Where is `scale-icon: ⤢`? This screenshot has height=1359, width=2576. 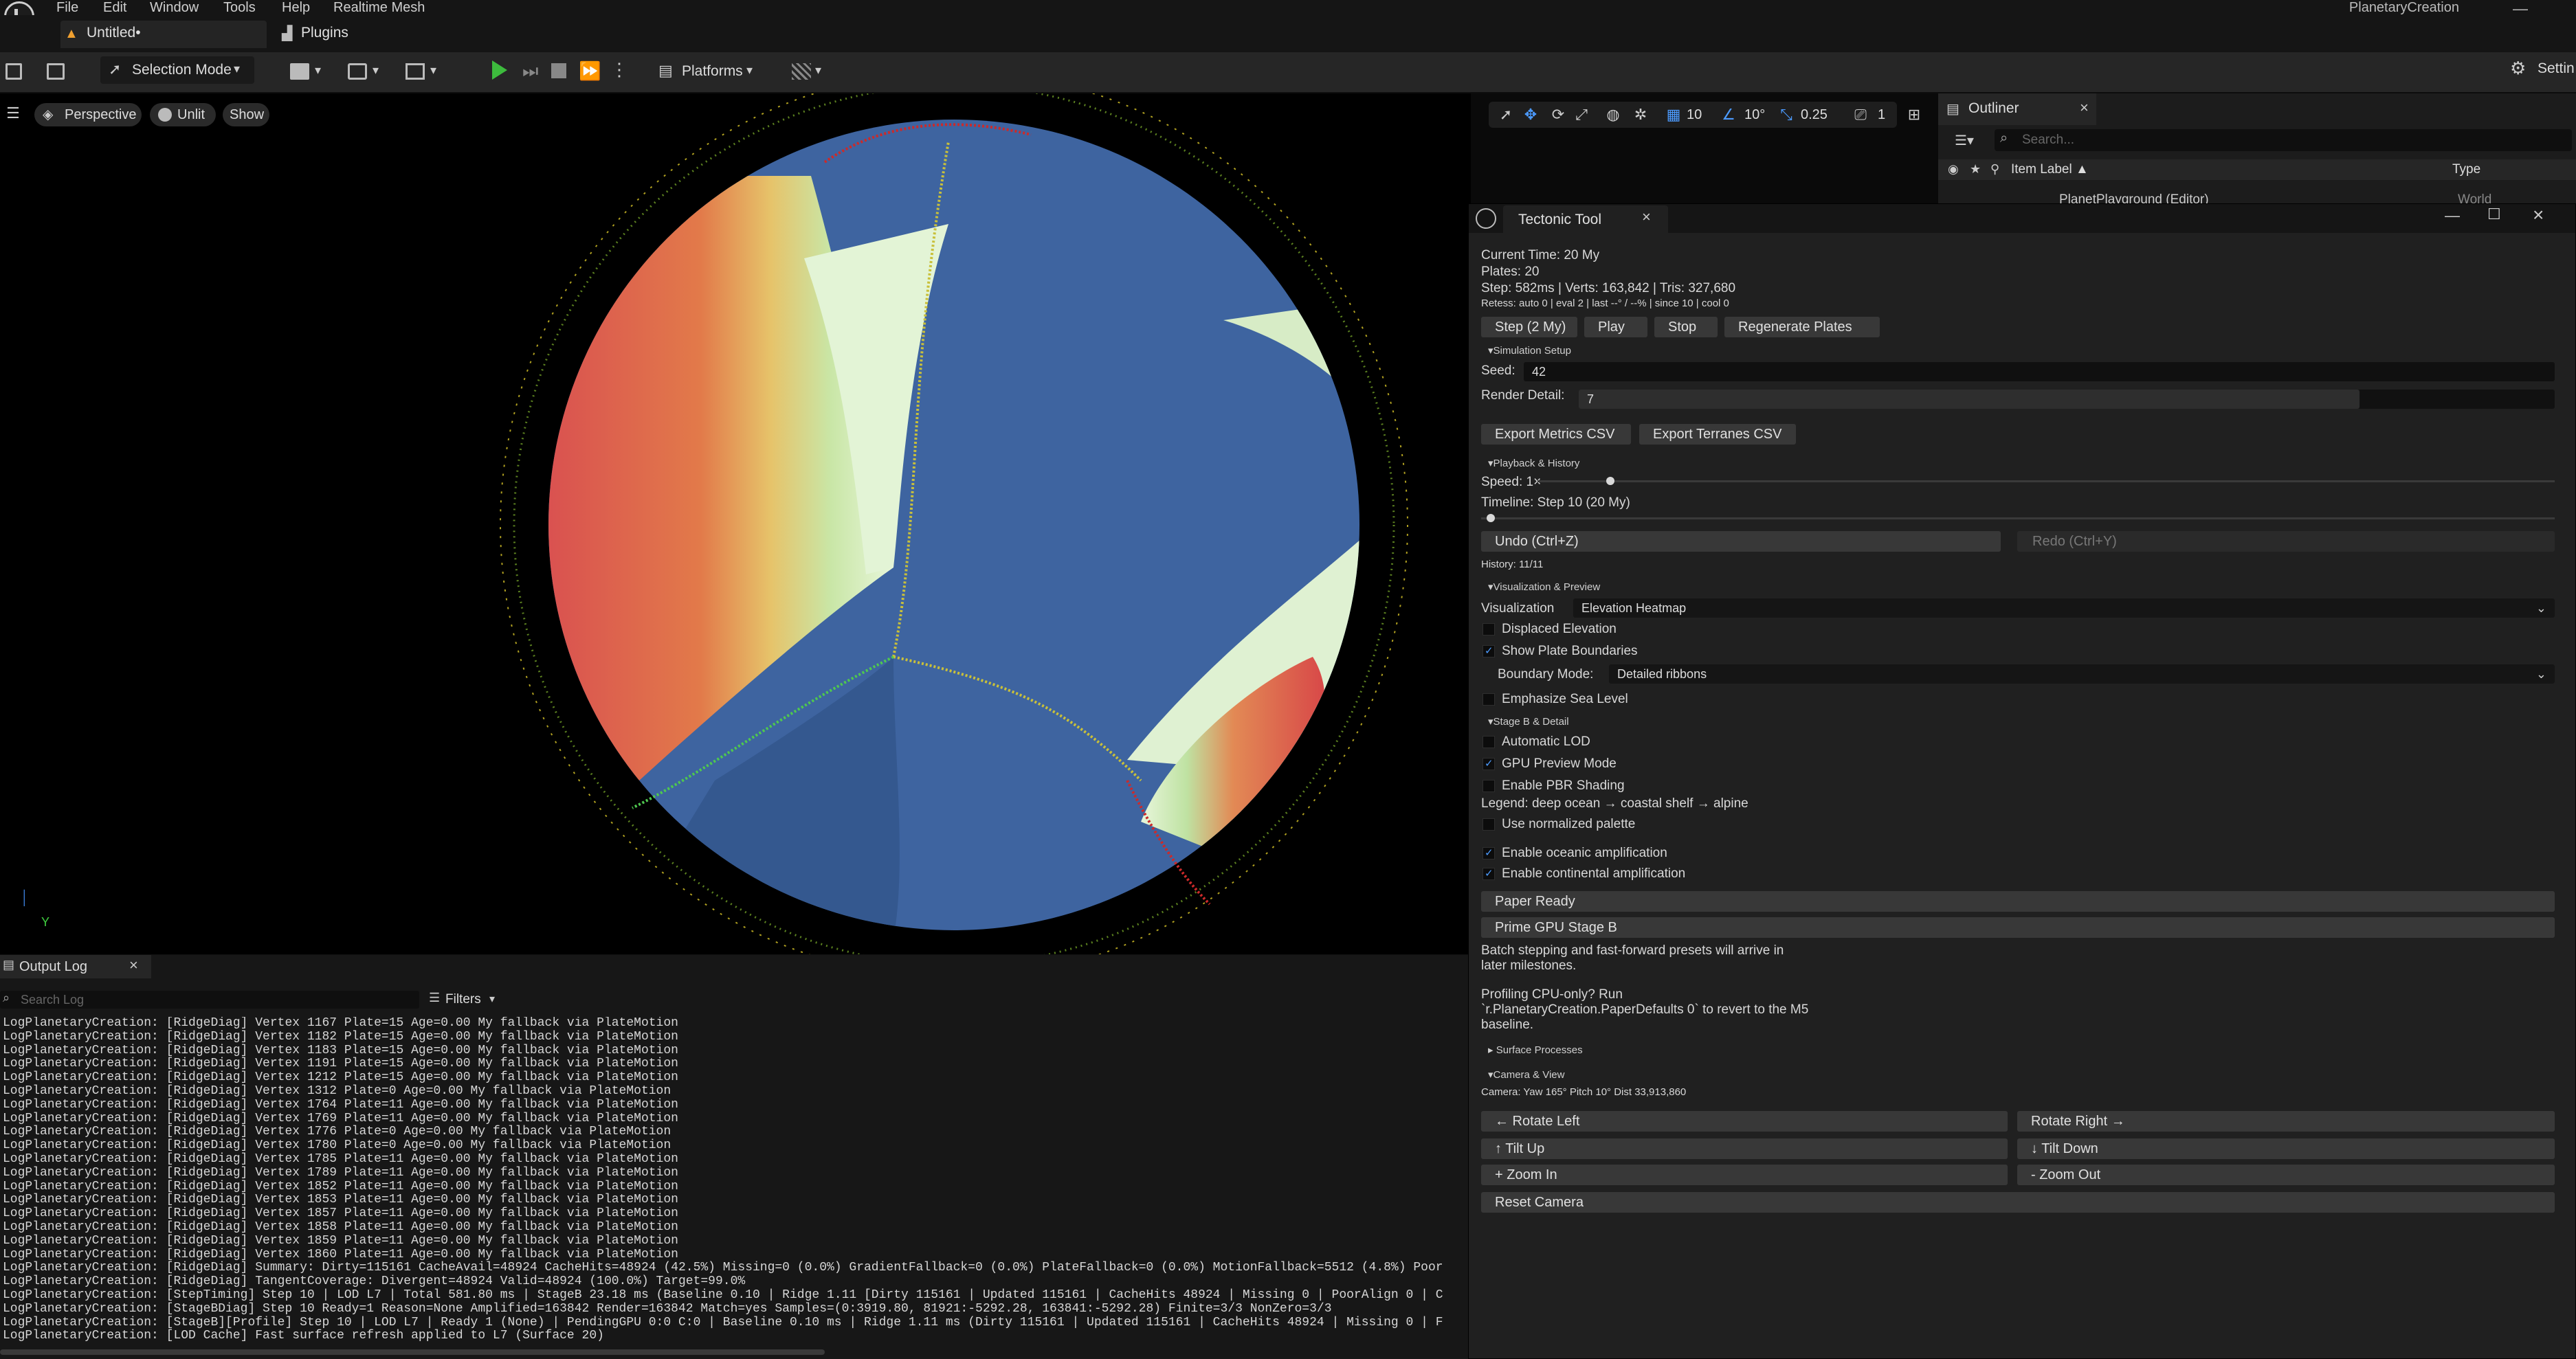
scale-icon: ⤢ is located at coordinates (1581, 114).